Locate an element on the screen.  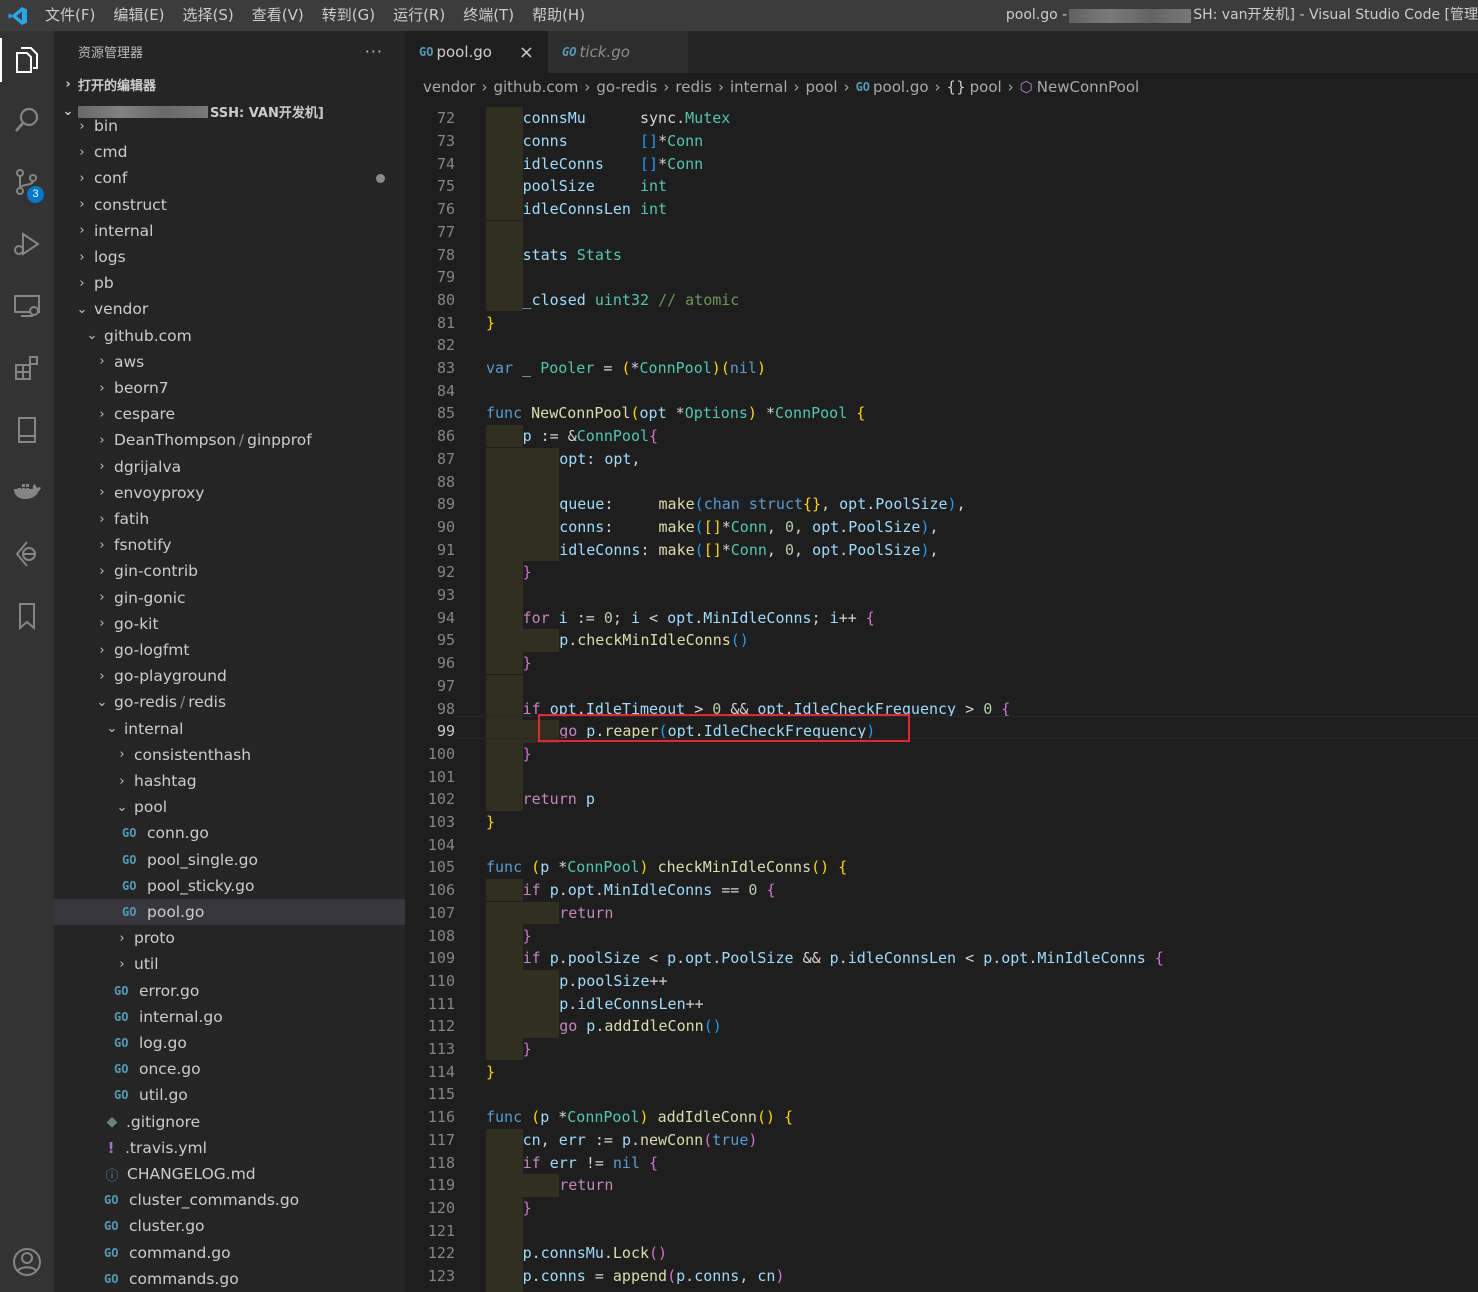
file-item: GO command.go is located at coordinates (229, 1253).